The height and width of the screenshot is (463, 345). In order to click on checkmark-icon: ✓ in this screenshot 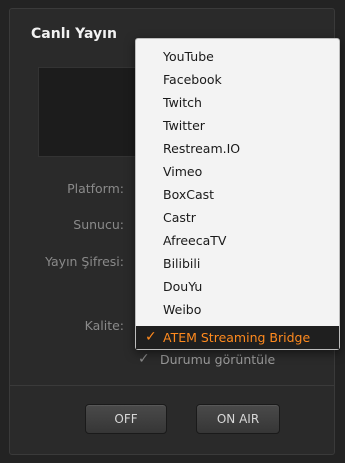, I will do `click(144, 359)`.